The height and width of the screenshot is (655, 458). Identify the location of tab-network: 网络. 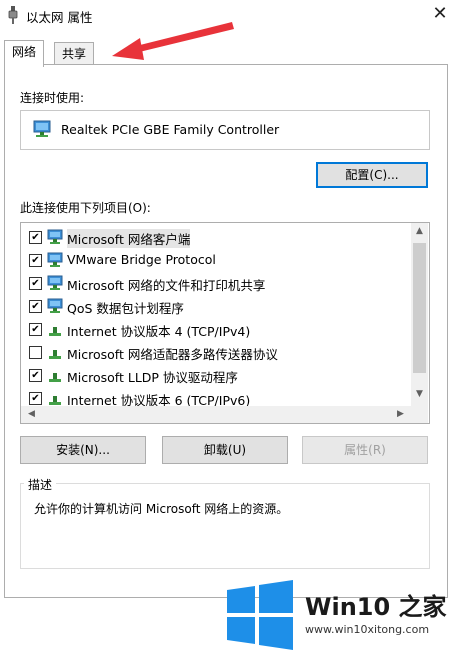
(24, 53).